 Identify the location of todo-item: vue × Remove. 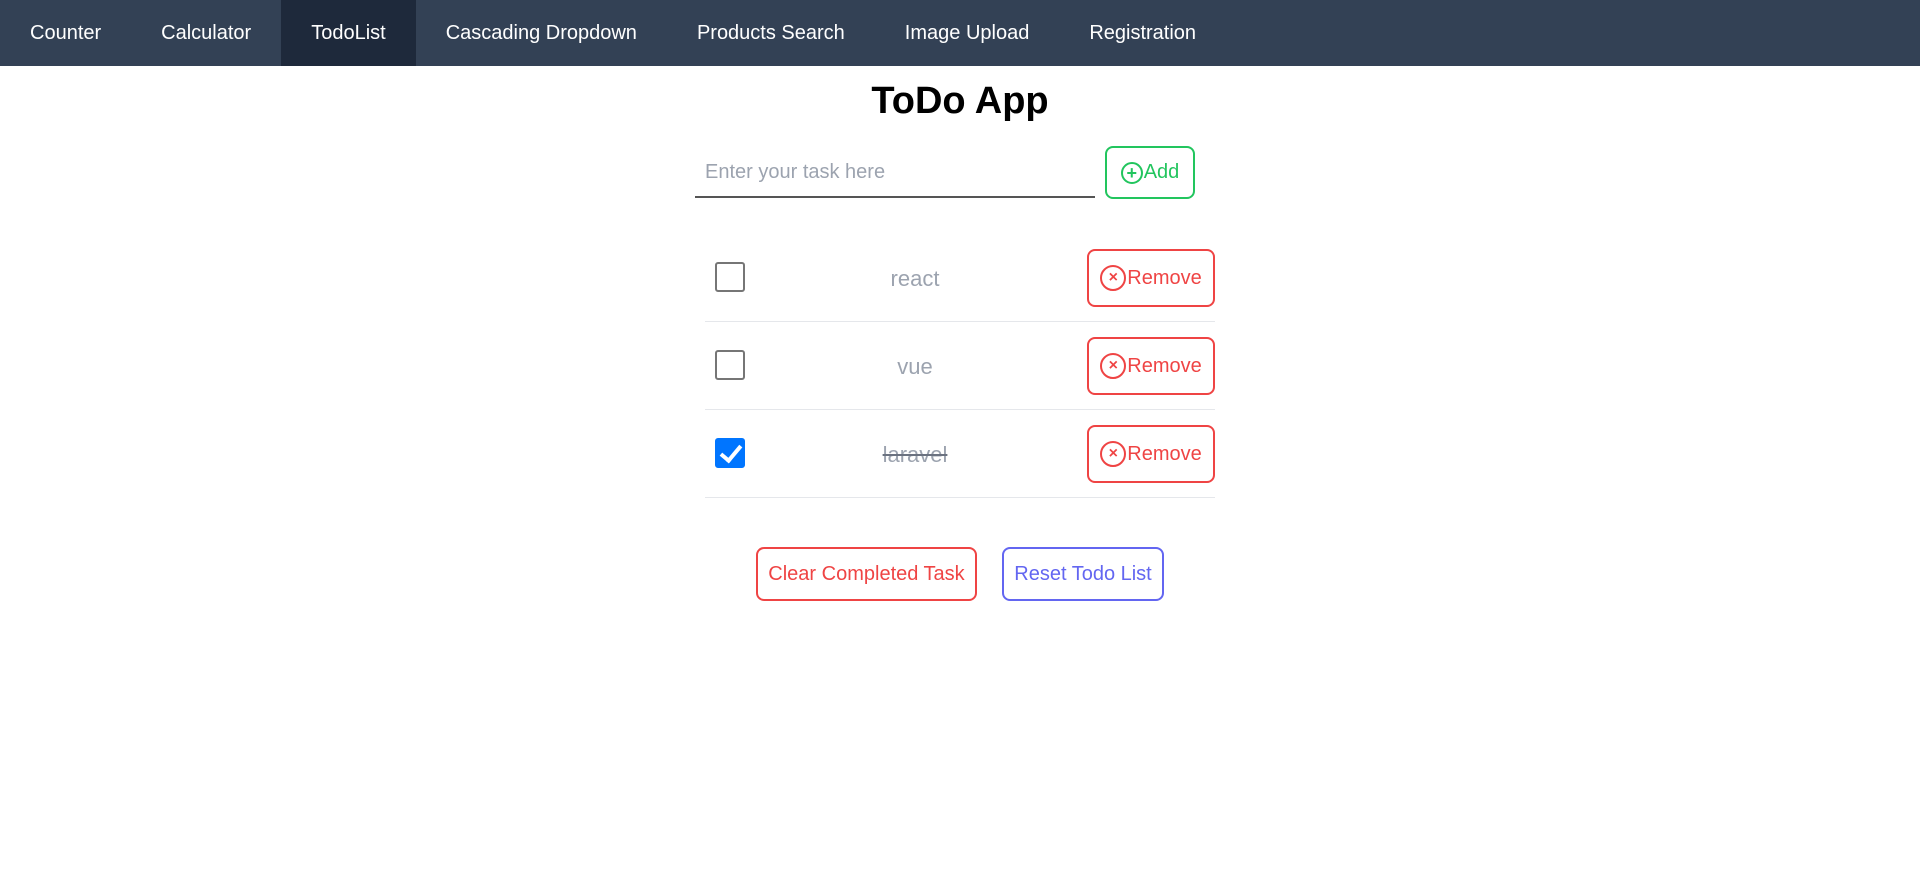
(960, 366).